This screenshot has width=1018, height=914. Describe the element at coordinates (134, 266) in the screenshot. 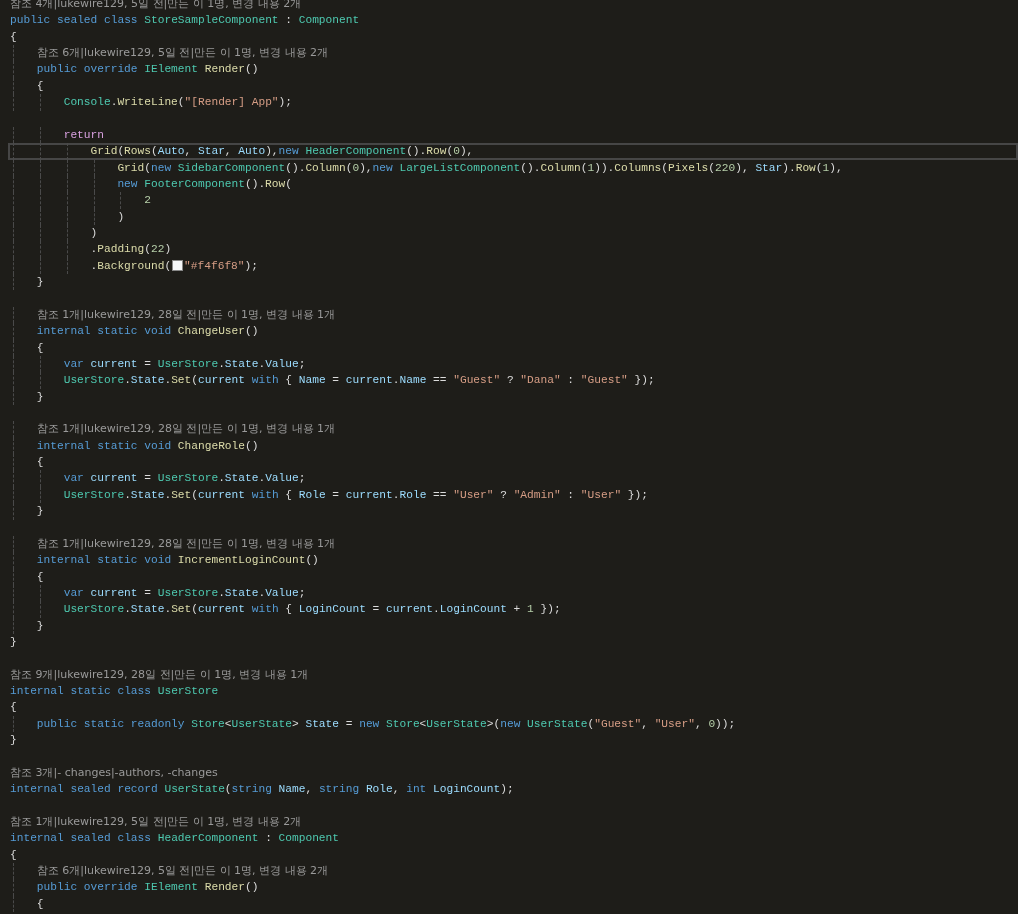

I see `code-line: .Background( "#f4f6f8");` at that location.